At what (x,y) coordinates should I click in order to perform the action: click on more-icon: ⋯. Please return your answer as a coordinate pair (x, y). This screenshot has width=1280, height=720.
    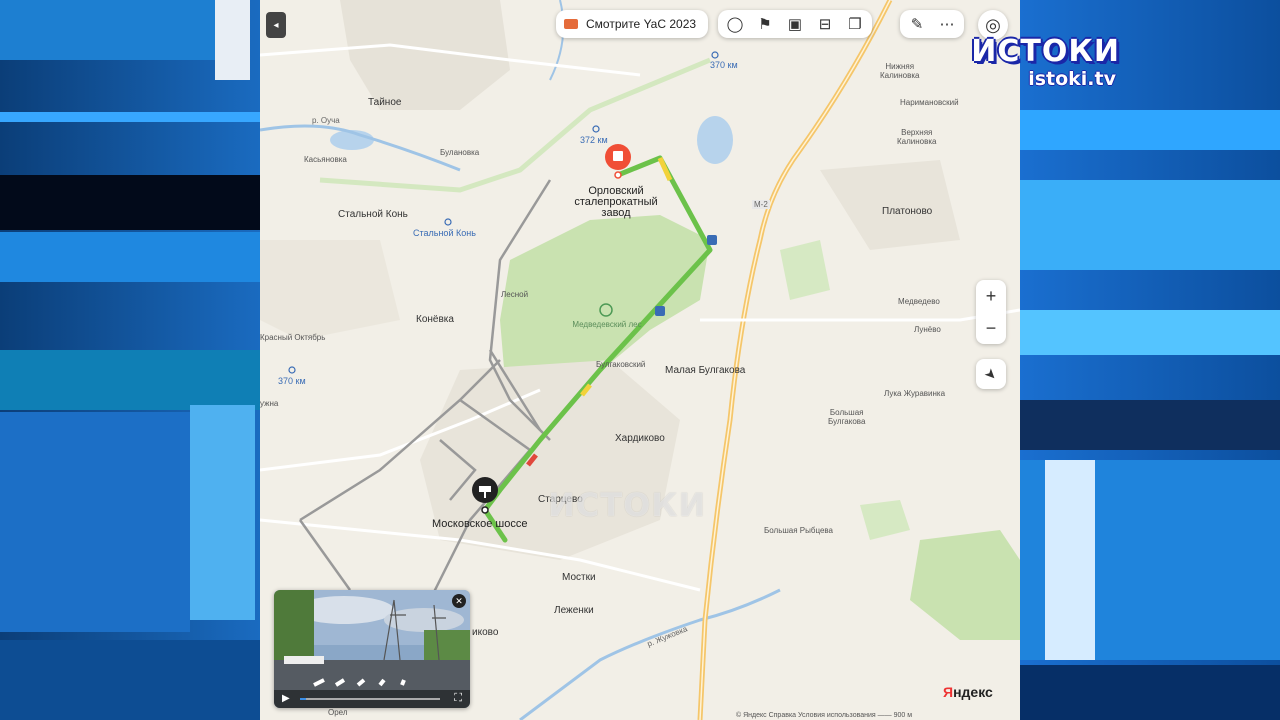
    Looking at the image, I should click on (947, 24).